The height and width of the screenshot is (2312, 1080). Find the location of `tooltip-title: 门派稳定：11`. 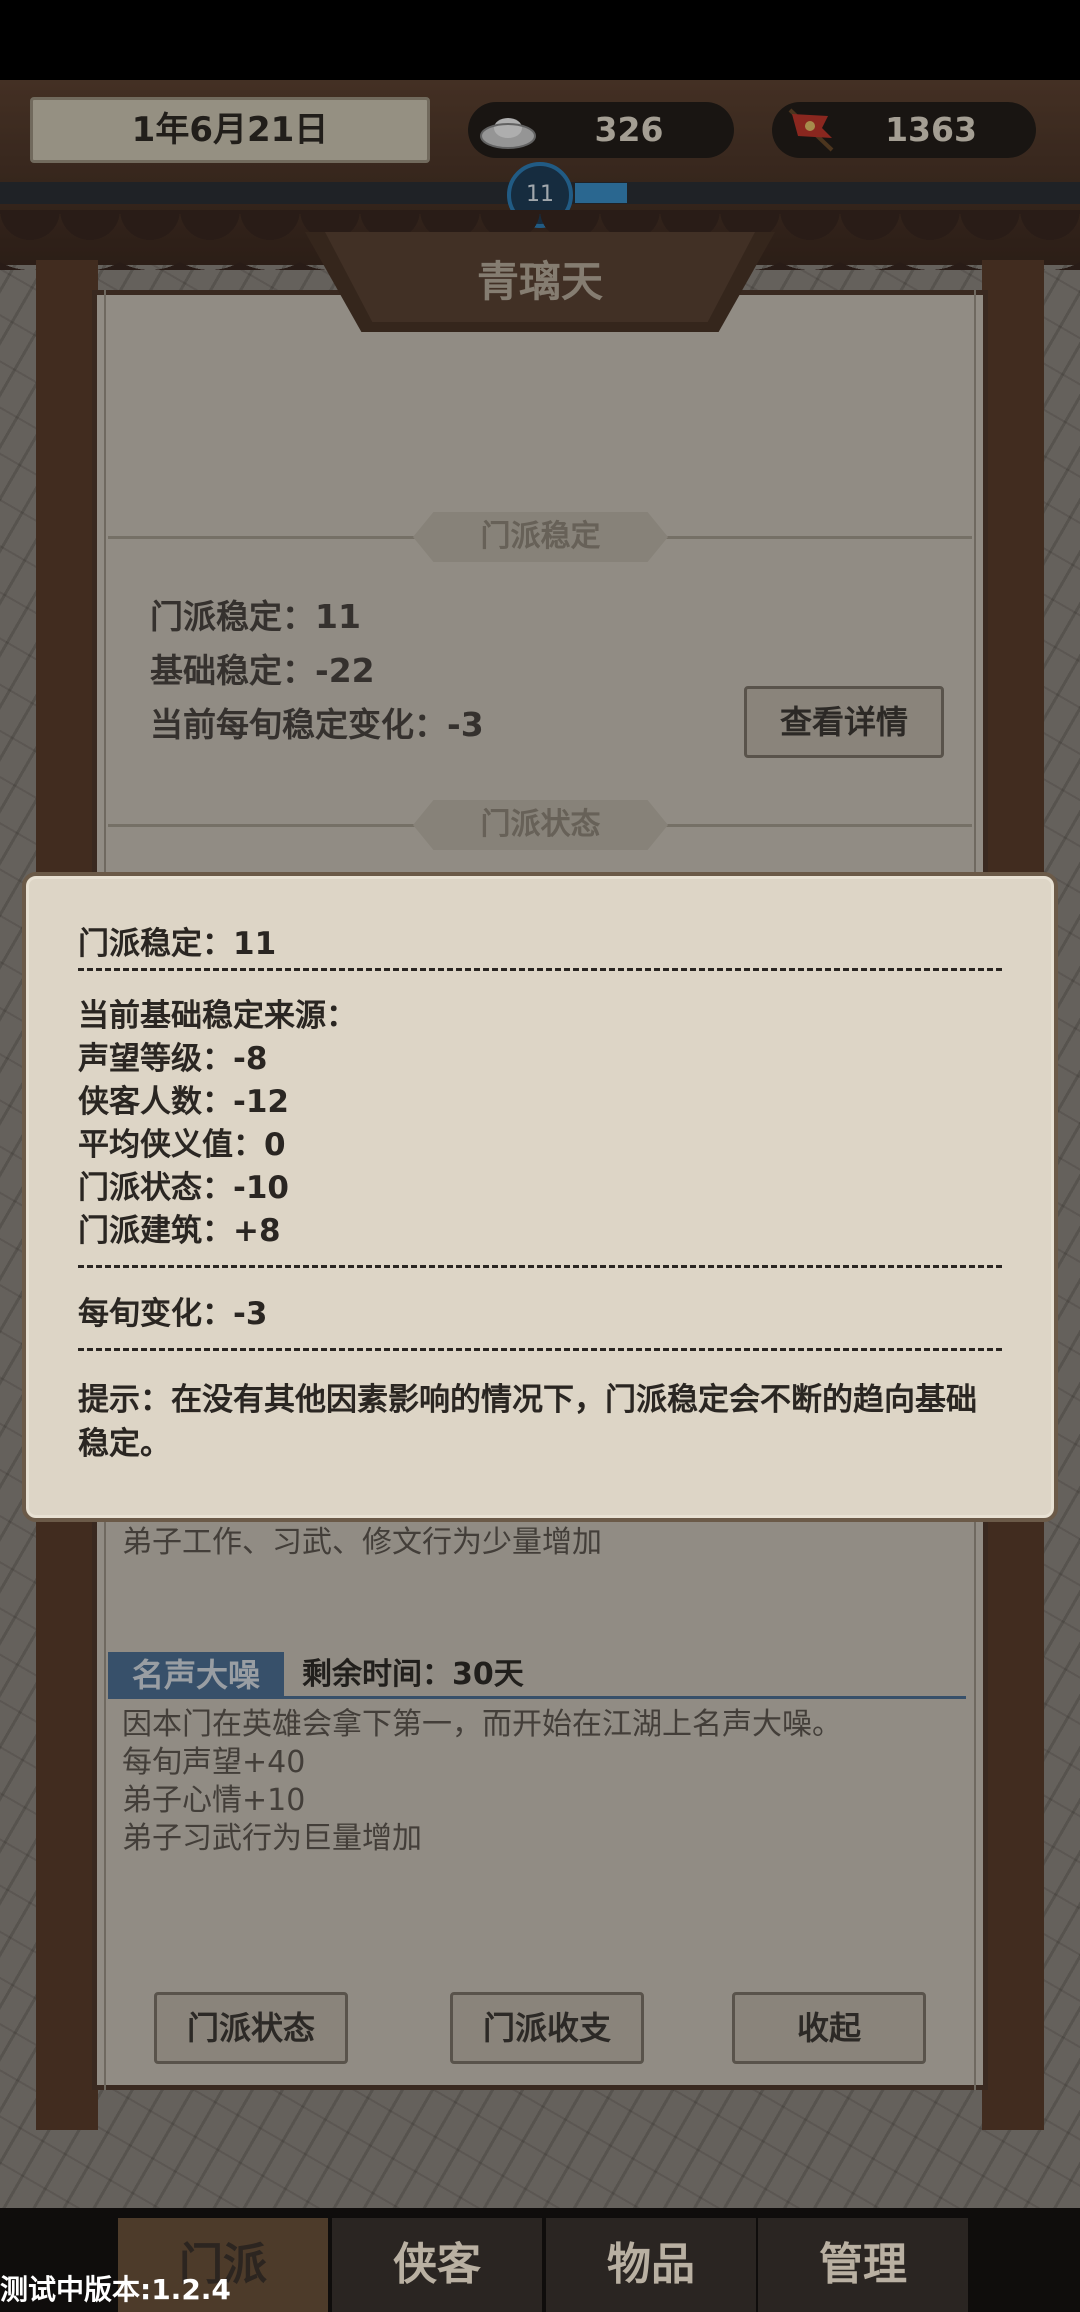

tooltip-title: 门派稳定：11 is located at coordinates (177, 944).